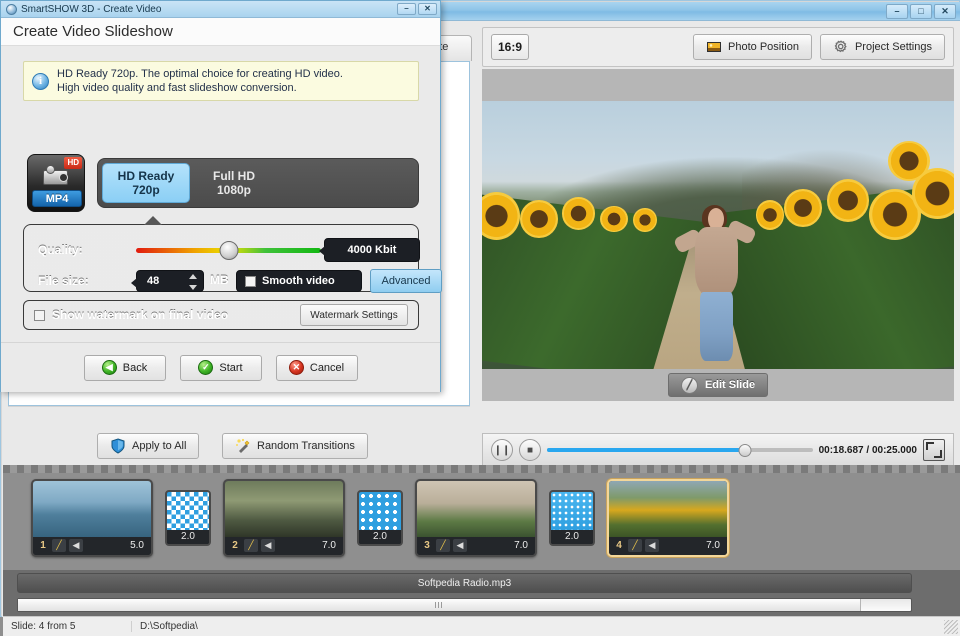 The width and height of the screenshot is (960, 636). What do you see at coordinates (427, 9) in the screenshot?
I see `dialog-close-button: ✕` at bounding box center [427, 9].